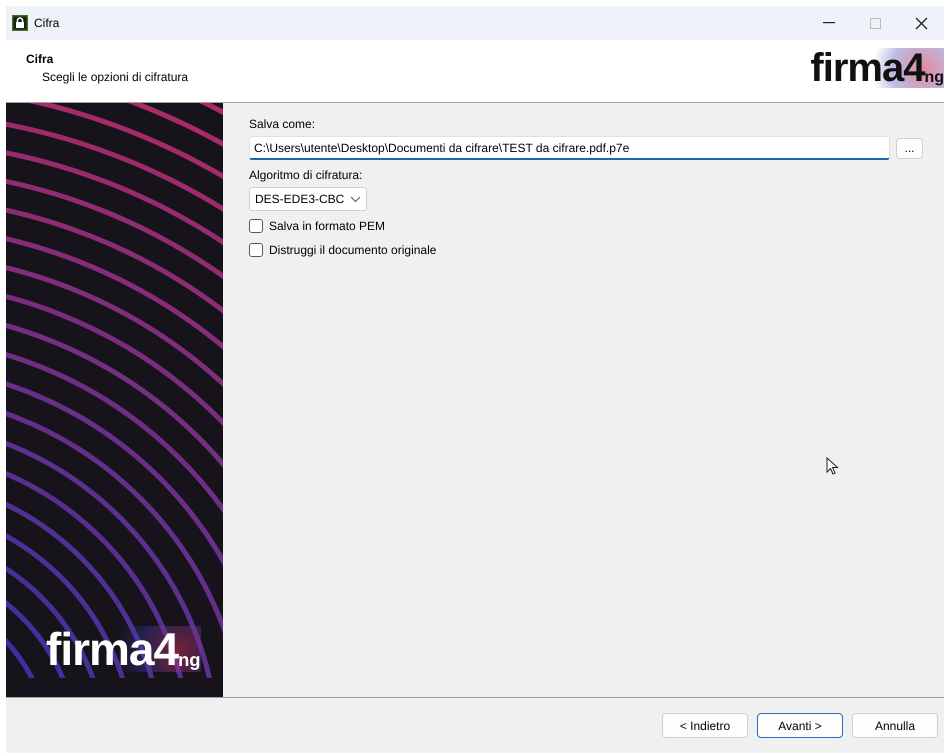  Describe the element at coordinates (282, 124) in the screenshot. I see `field-label: Salva come:` at that location.